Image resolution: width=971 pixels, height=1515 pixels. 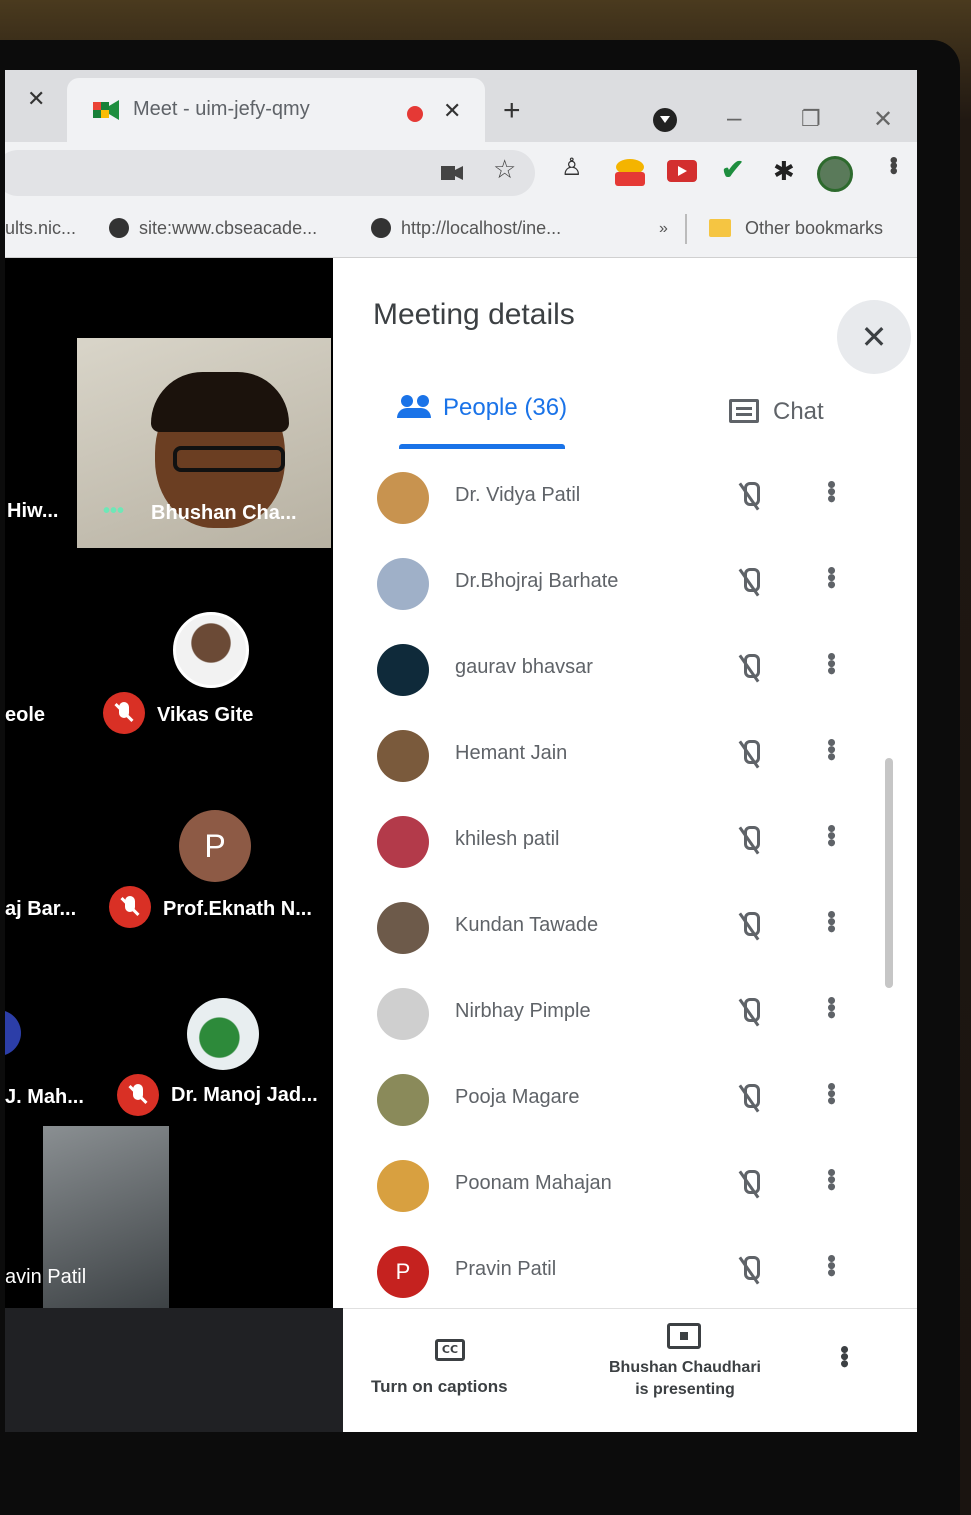 I want to click on participant-name: gaurav bhavsar, so click(x=524, y=667).